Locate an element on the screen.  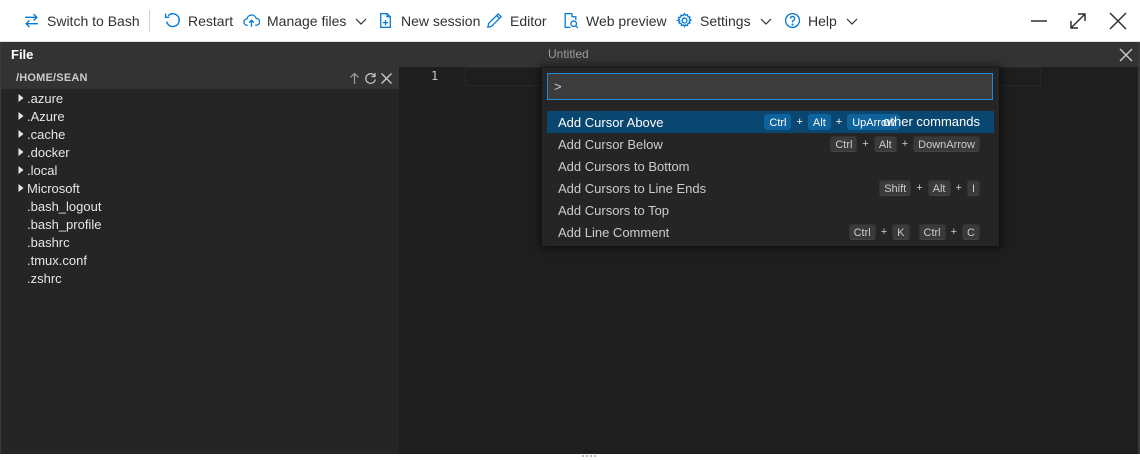
help-button: Help is located at coordinates (821, 21).